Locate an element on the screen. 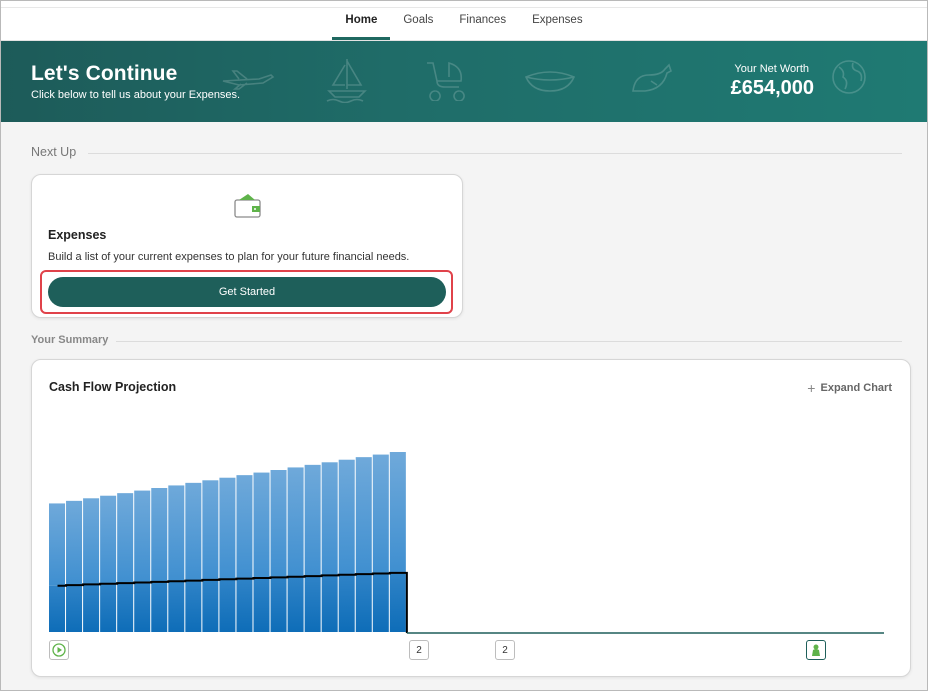 Image resolution: width=928 pixels, height=691 pixels. next-up-heading: Next Up is located at coordinates (53, 152).